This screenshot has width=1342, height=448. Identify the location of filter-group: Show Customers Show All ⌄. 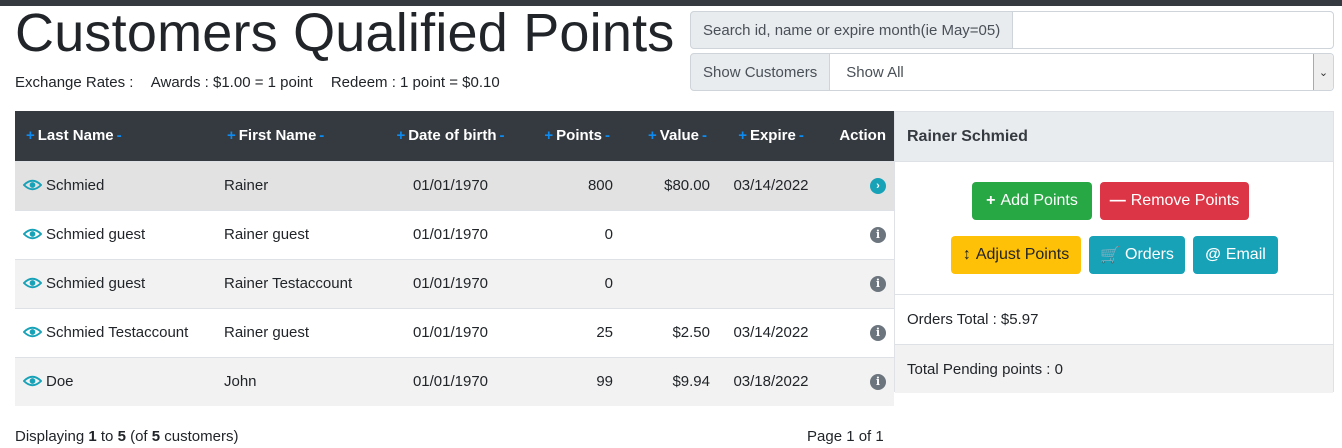
(1012, 72).